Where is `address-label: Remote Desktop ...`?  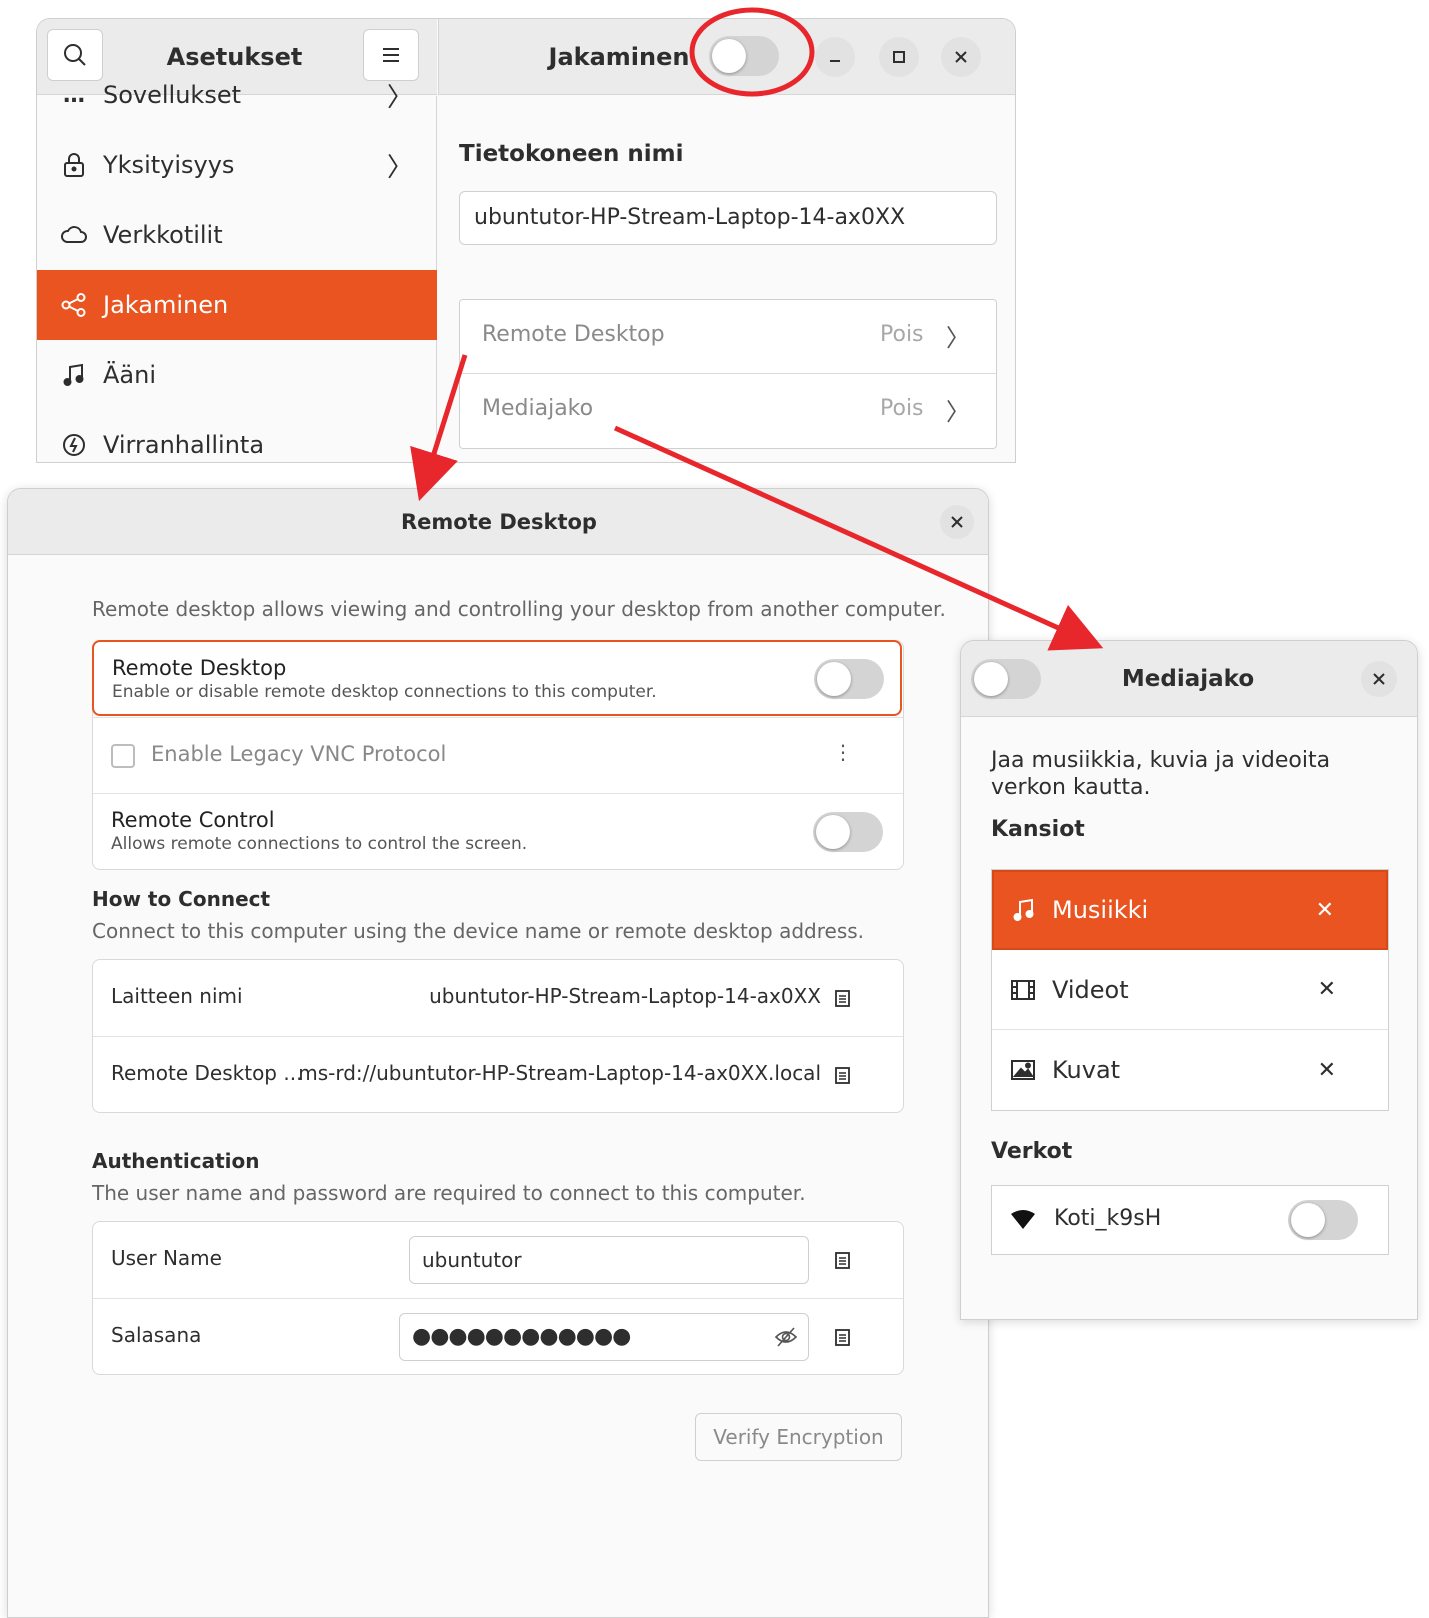
address-label: Remote Desktop ... is located at coordinates (207, 1073).